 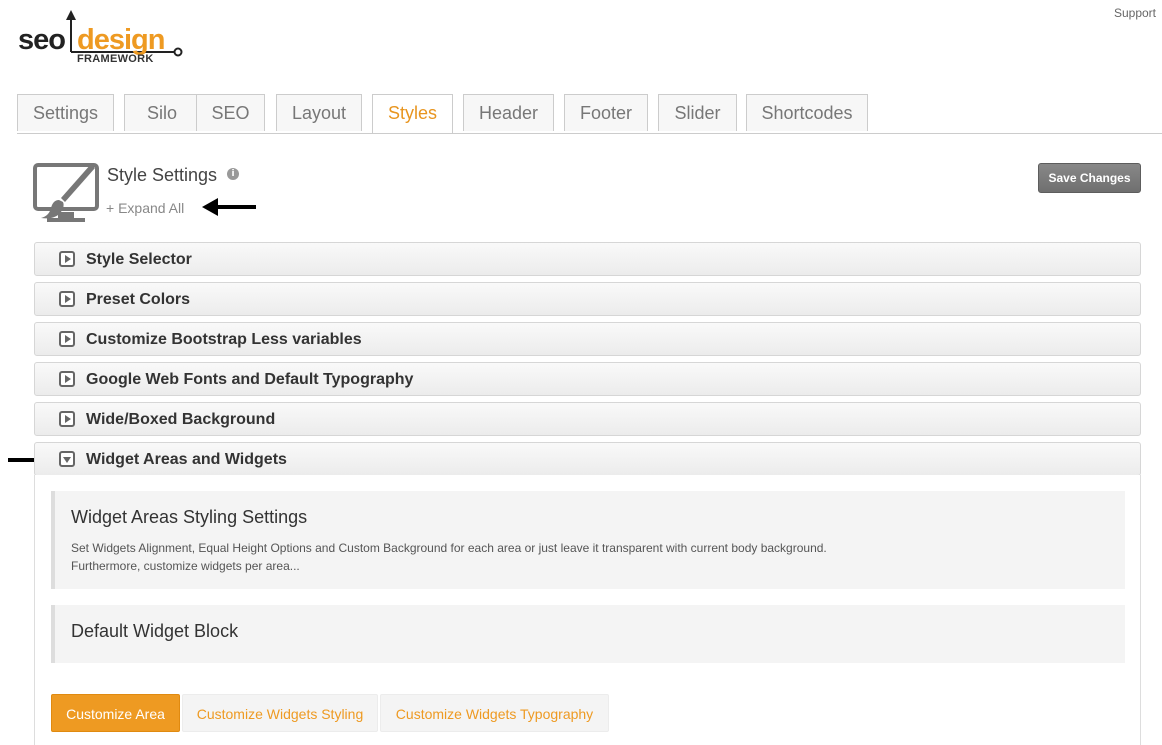 I want to click on accordion-label: Customize Bootstrap Less variables, so click(x=224, y=339).